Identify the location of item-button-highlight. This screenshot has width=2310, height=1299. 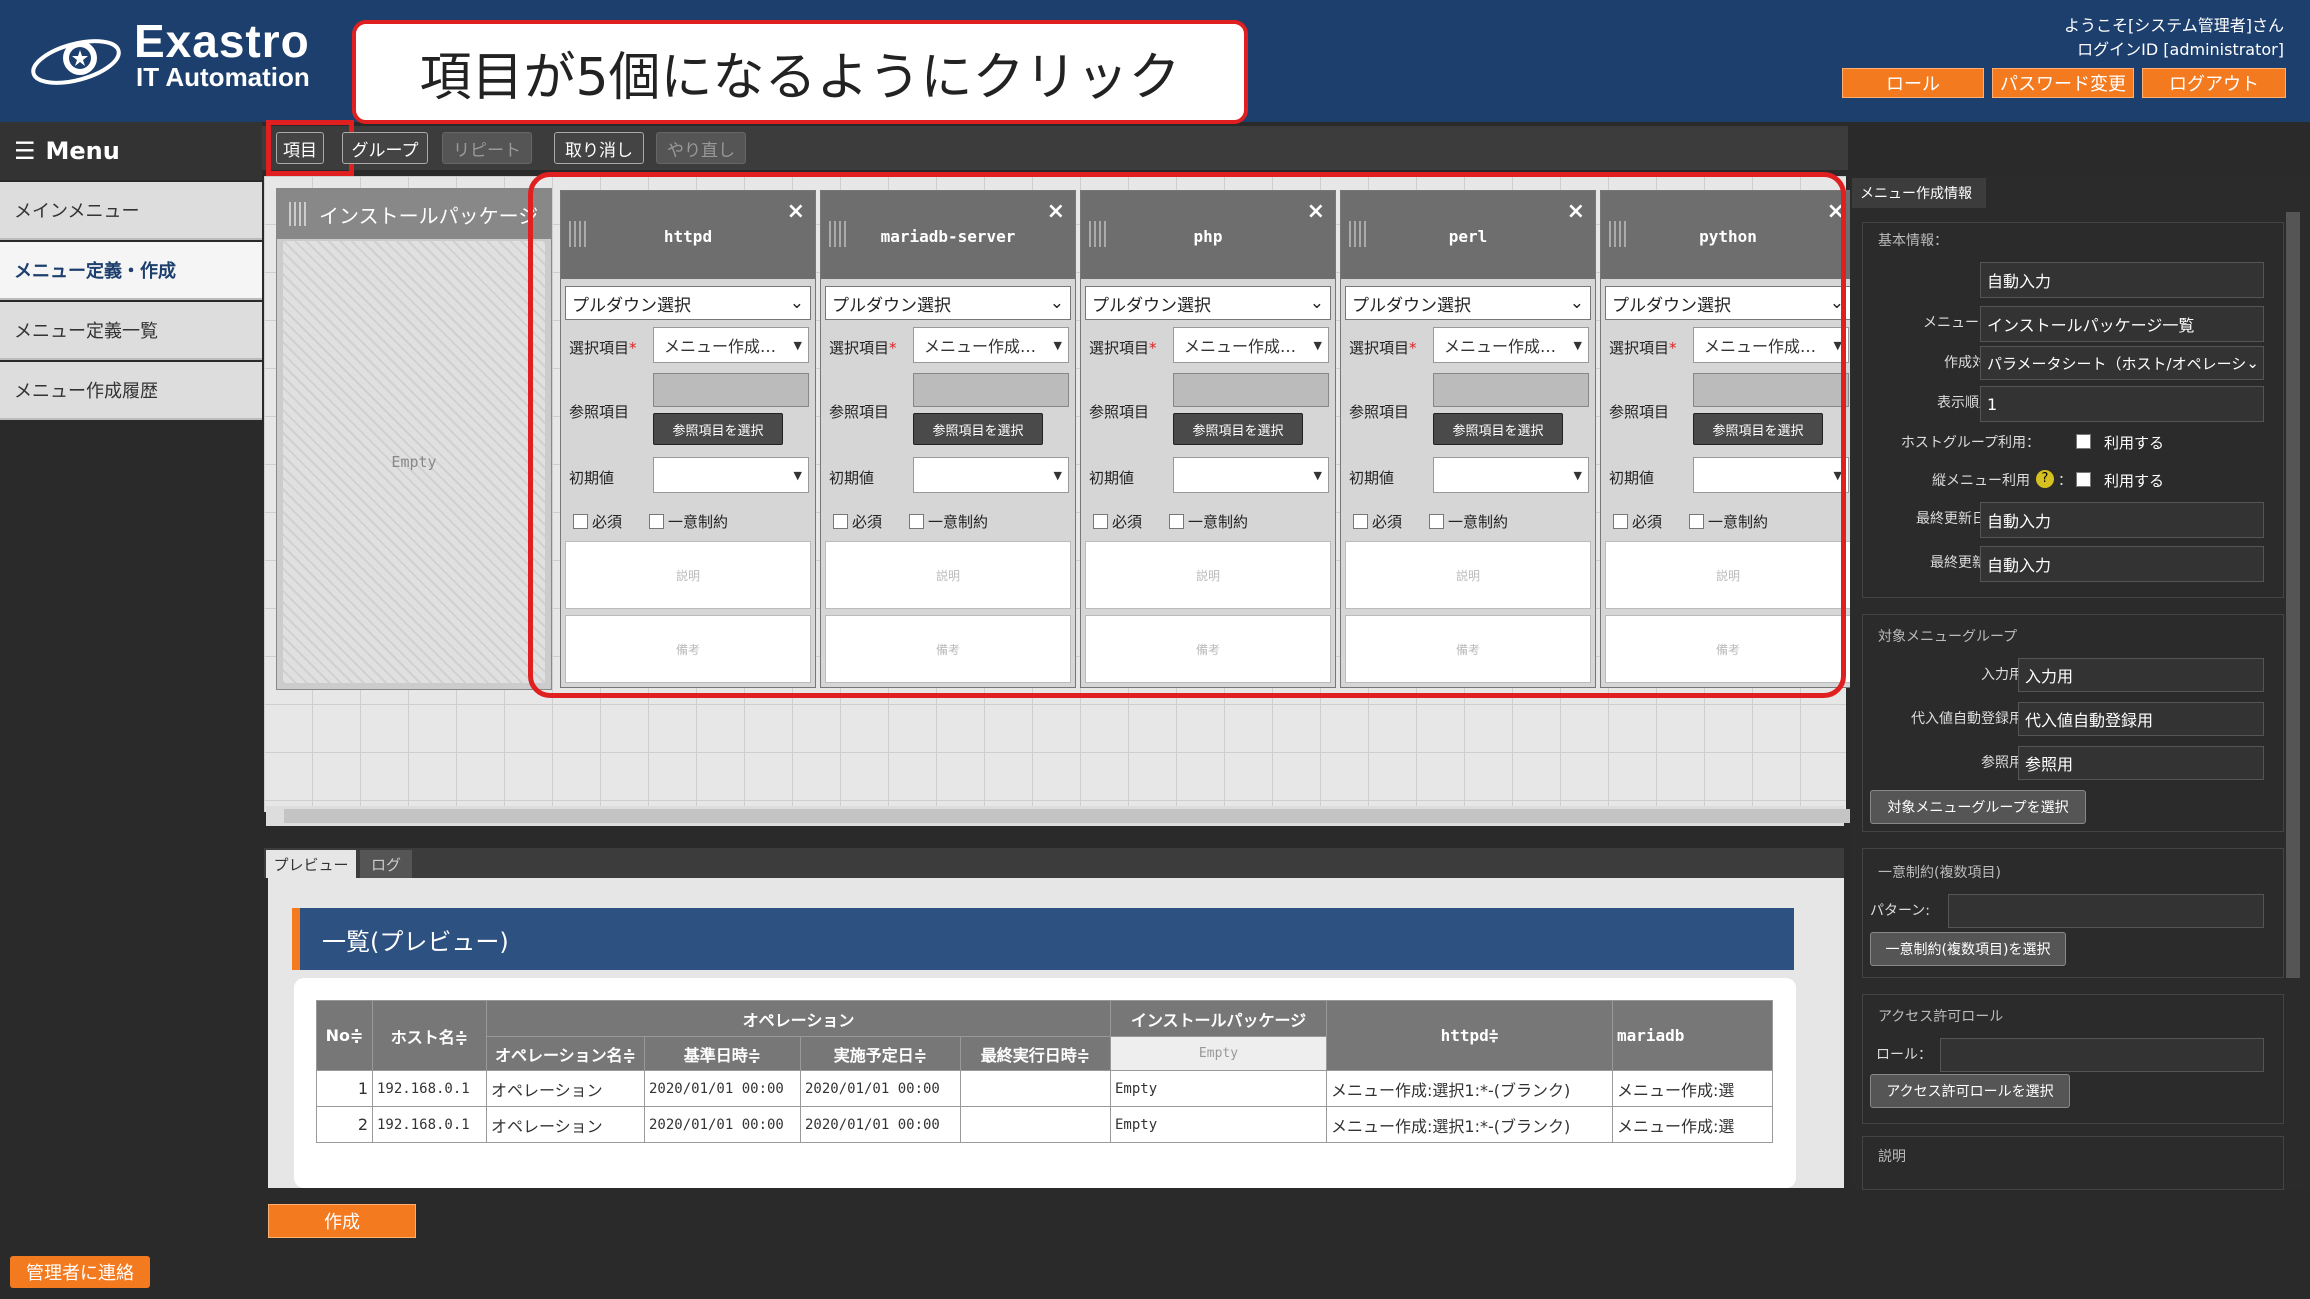
(310, 148).